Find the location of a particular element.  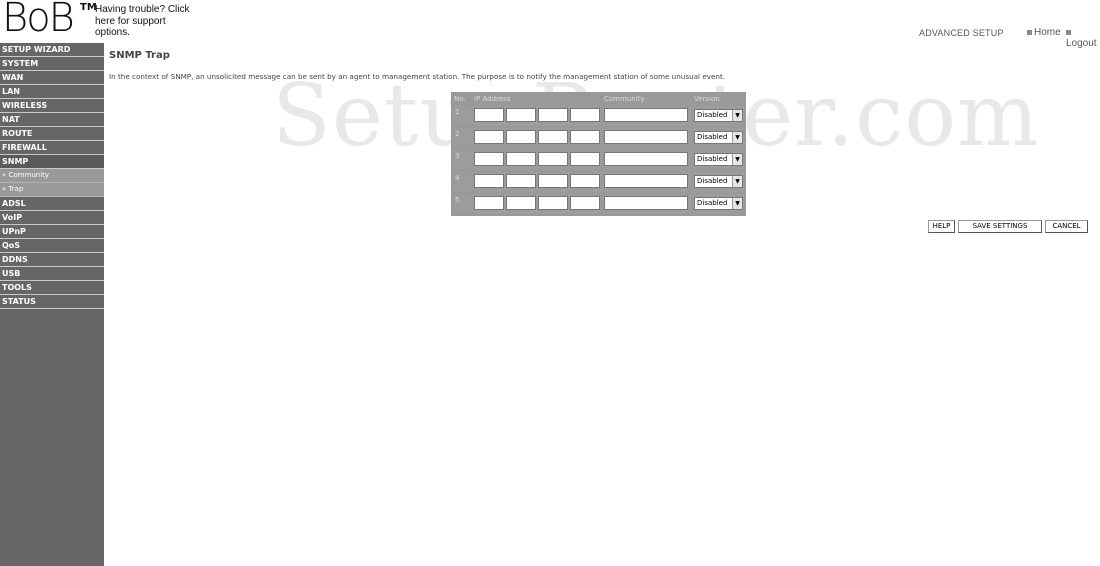

sidebar-subitem-trap: » Trap is located at coordinates (52, 190).